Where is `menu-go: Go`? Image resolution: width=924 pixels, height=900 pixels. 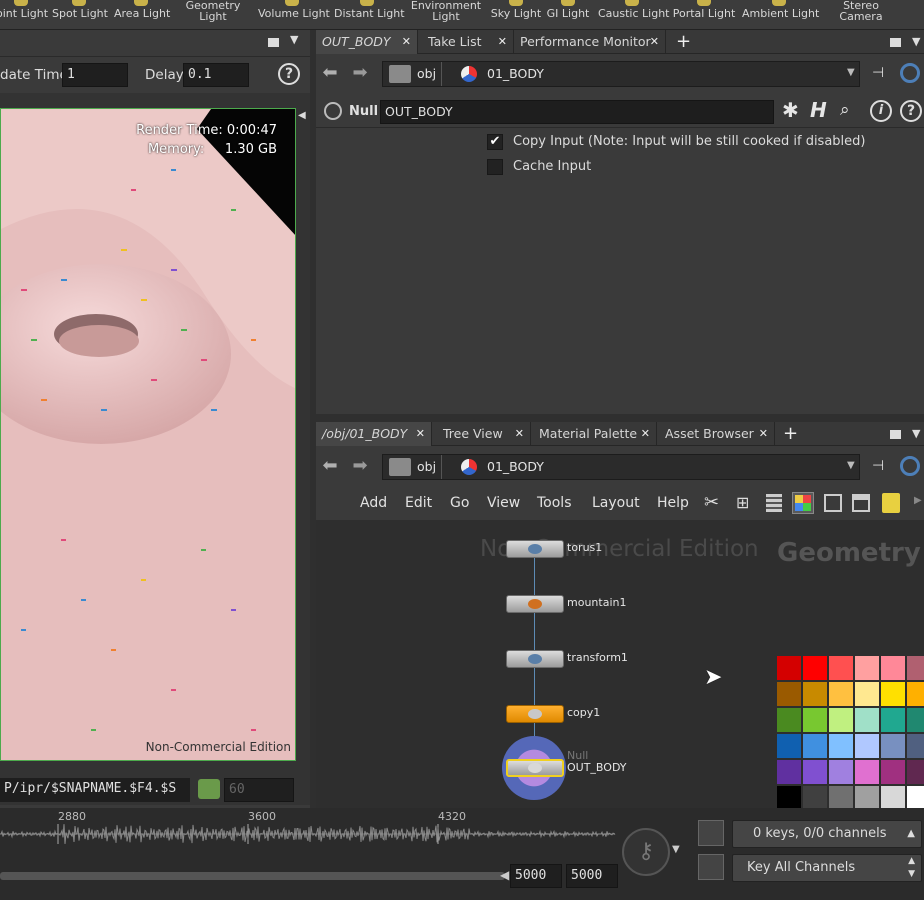
menu-go: Go is located at coordinates (459, 503).